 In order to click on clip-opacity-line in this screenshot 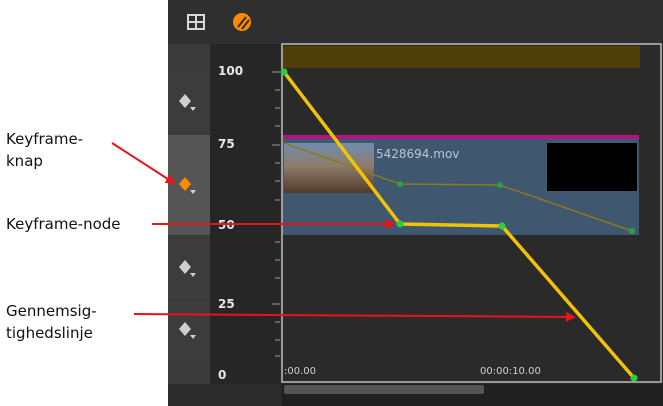, I will do `click(458, 187)`.